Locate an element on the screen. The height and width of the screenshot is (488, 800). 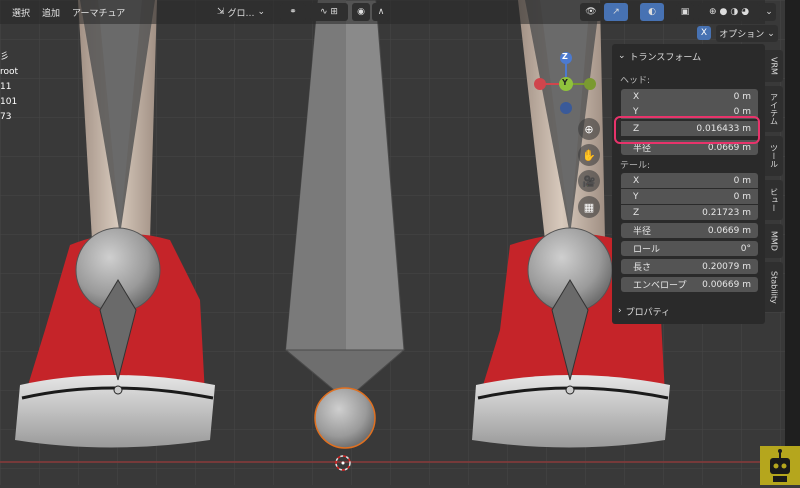
tab-label: アイテム is located at coordinates (774, 109).